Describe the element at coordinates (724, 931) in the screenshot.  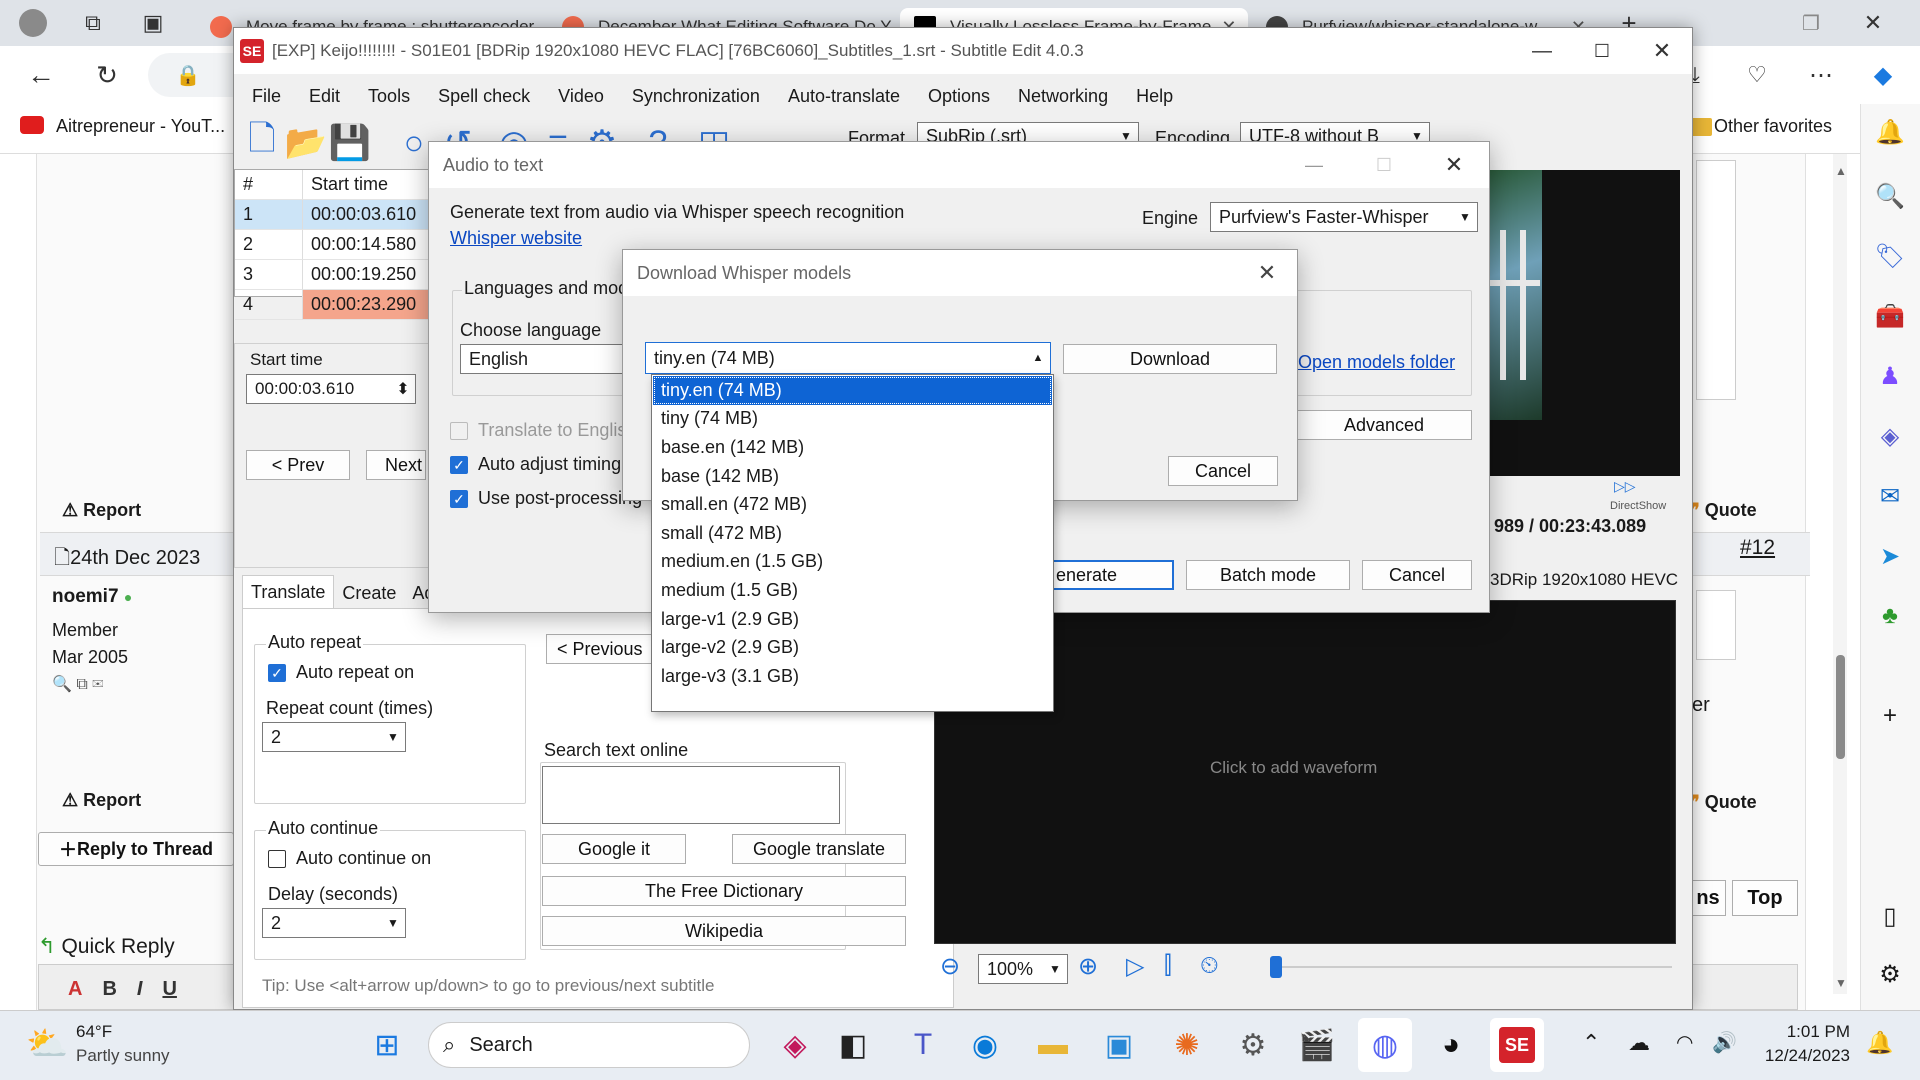
I see `wikipedia-button: Wikipedia` at that location.